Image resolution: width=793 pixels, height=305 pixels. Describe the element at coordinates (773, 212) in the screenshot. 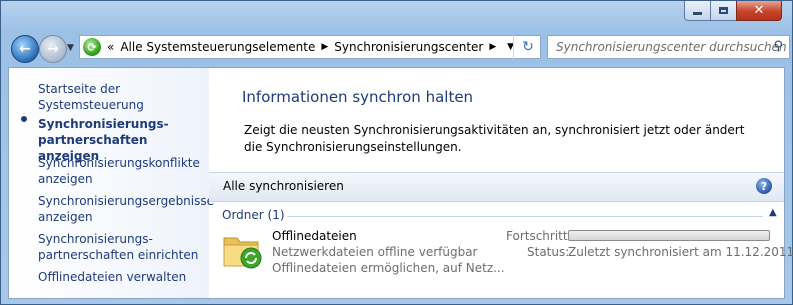

I see `collapse-chevron-icon: ▲` at that location.